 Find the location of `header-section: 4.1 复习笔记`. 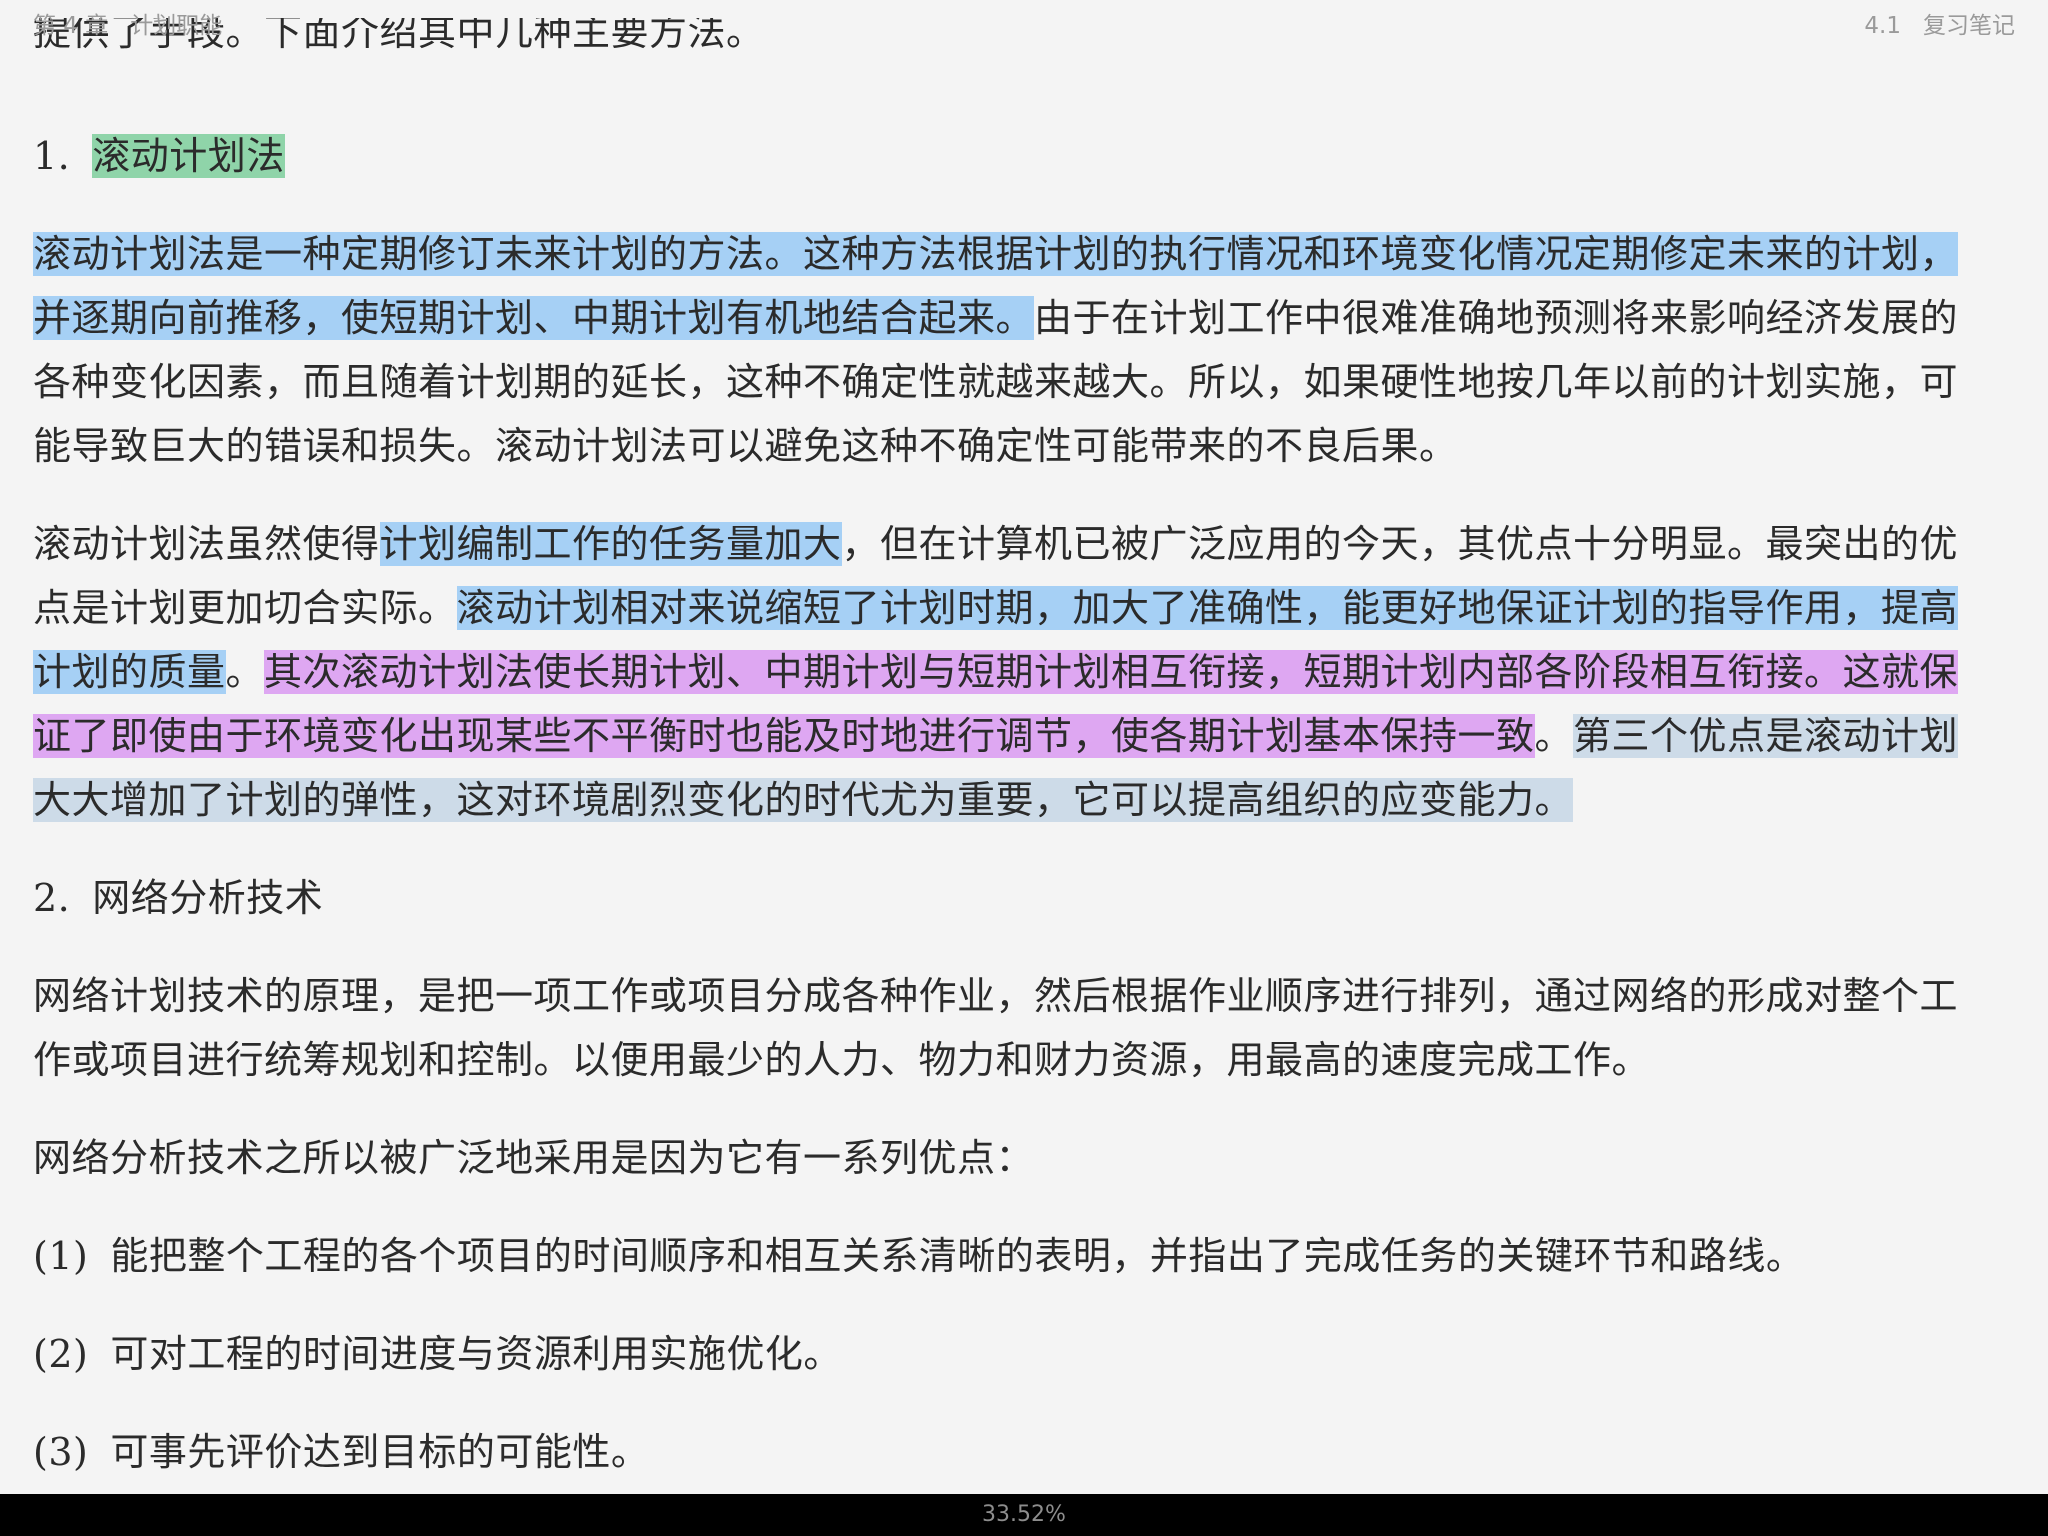

header-section: 4.1 复习笔记 is located at coordinates (1939, 23).